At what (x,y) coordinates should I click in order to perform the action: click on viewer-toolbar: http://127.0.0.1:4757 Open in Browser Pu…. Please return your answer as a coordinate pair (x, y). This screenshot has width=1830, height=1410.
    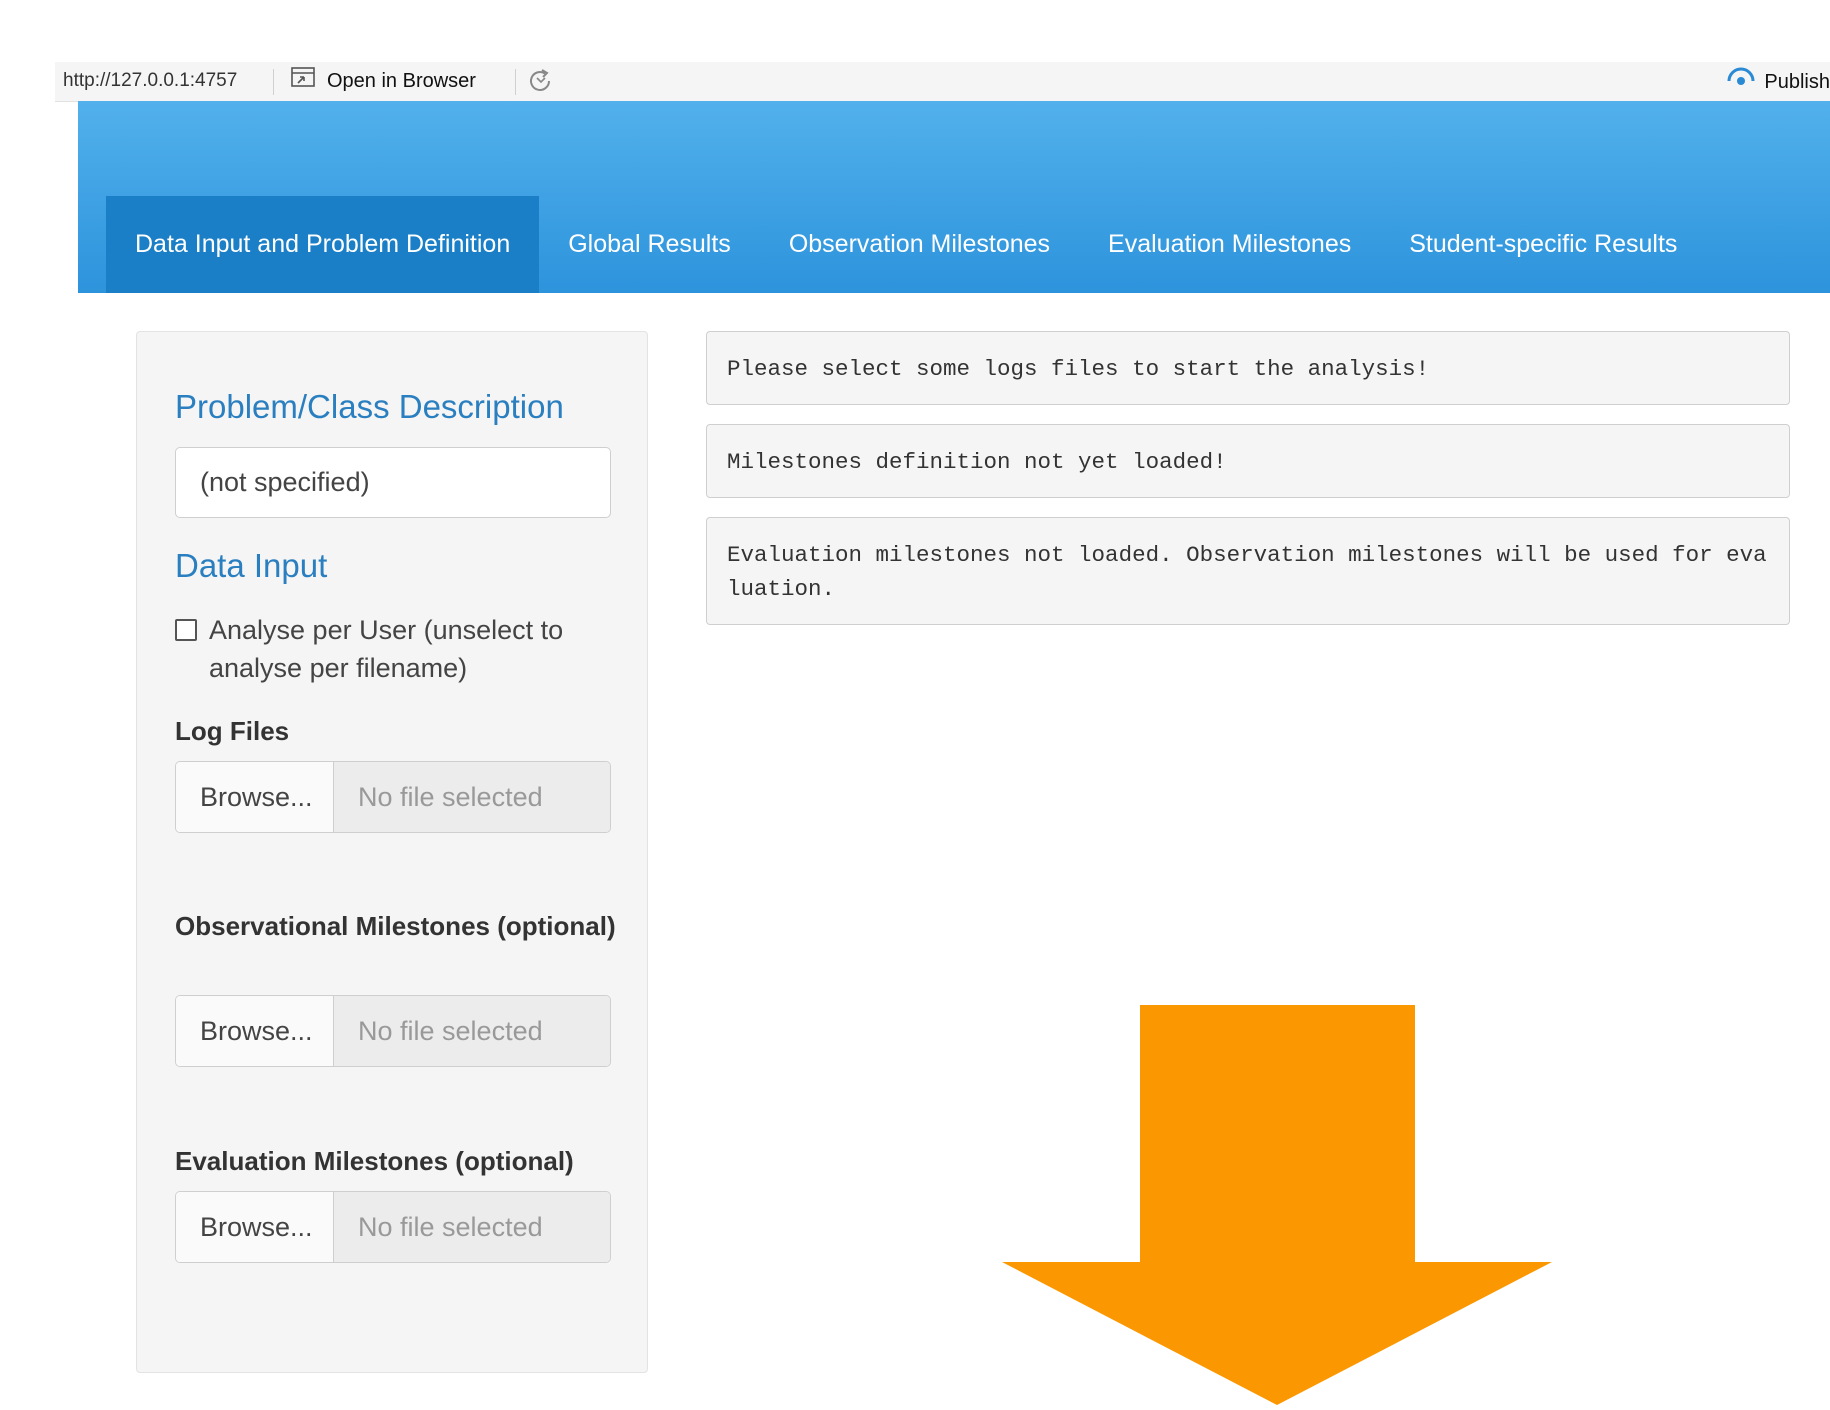
    Looking at the image, I should click on (942, 82).